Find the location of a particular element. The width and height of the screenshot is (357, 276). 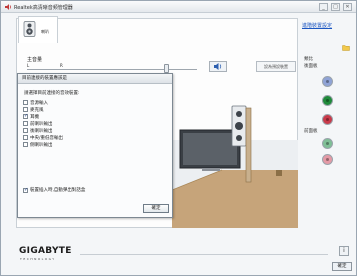

dialog-ok-button: 確定 is located at coordinates (156, 208).